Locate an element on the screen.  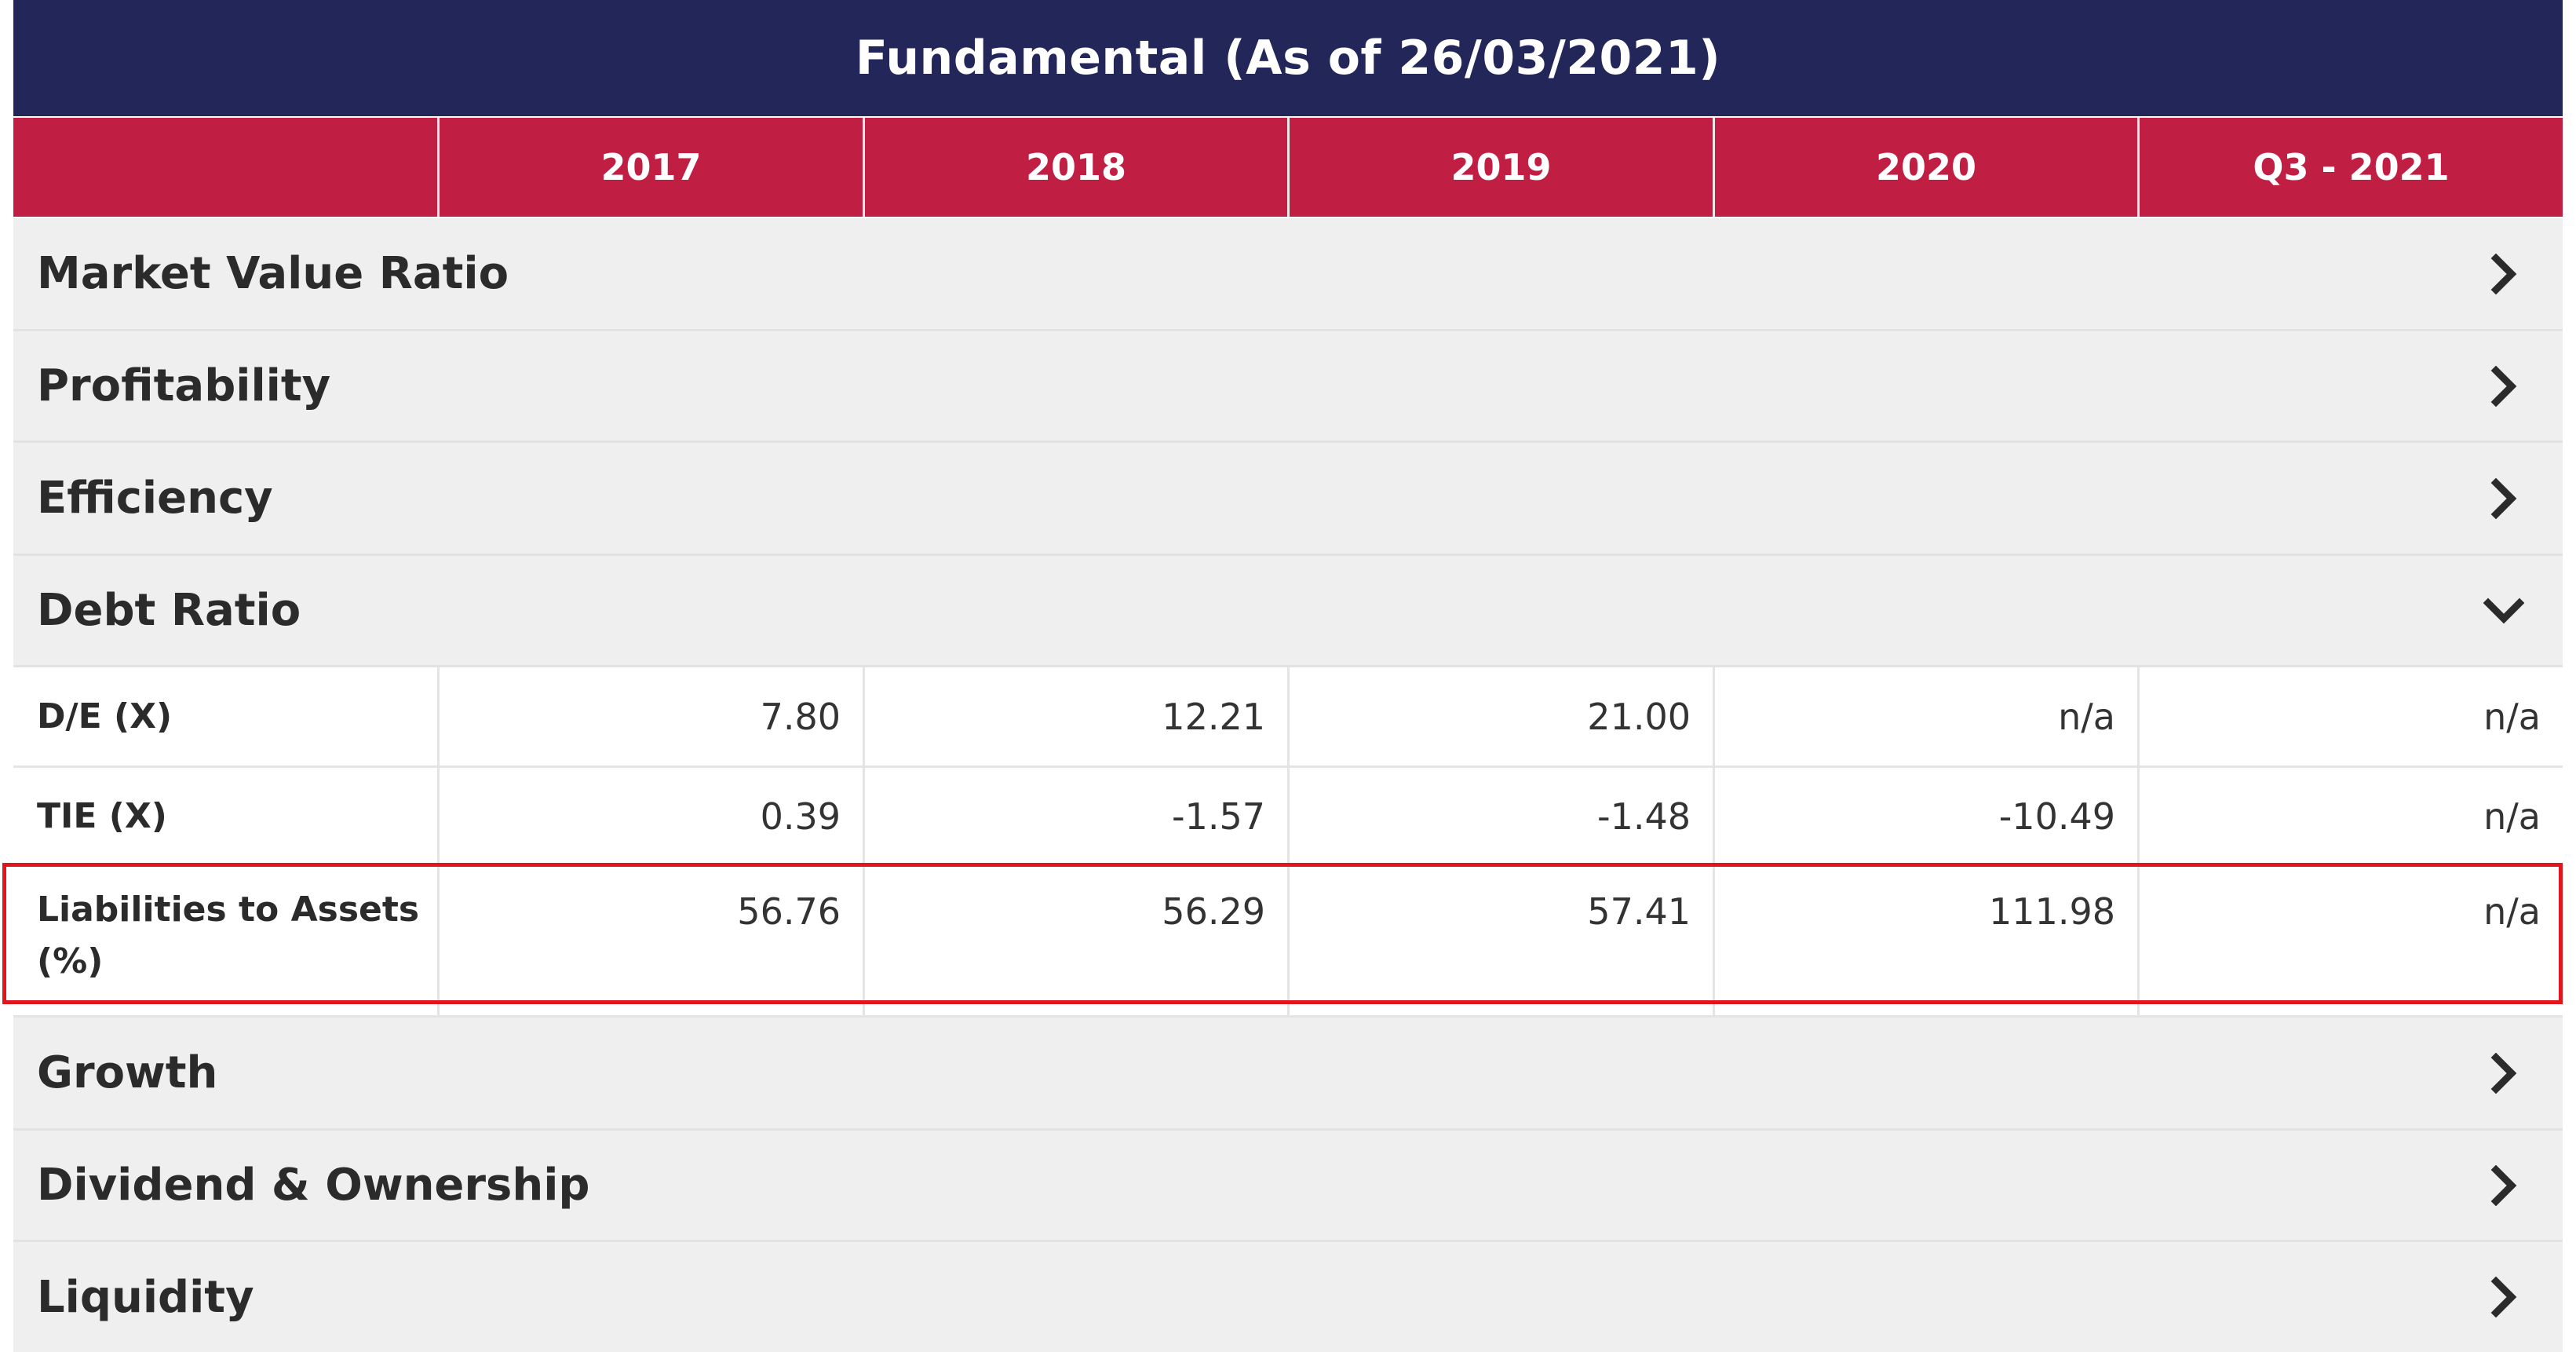
chevron-down-icon is located at coordinates (2503, 610).